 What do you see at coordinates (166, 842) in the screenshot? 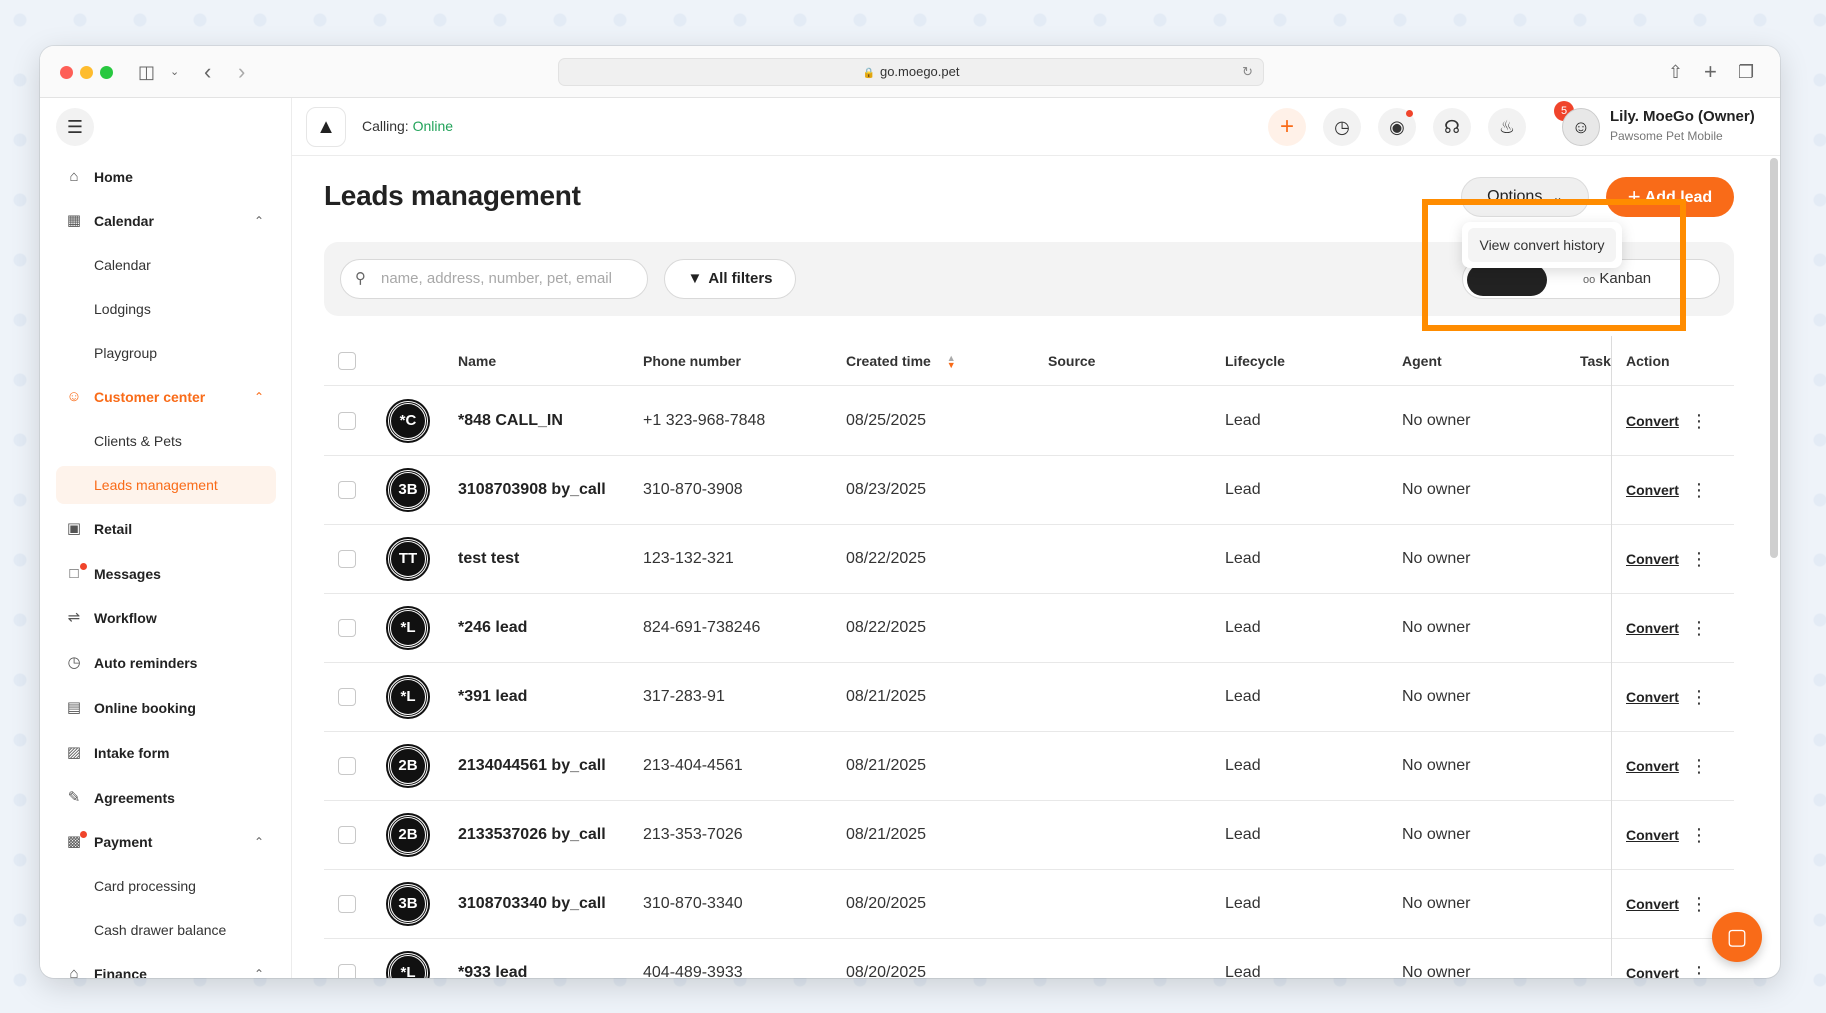
I see `sidebar-item-payment: ▩ Payment ⌃` at bounding box center [166, 842].